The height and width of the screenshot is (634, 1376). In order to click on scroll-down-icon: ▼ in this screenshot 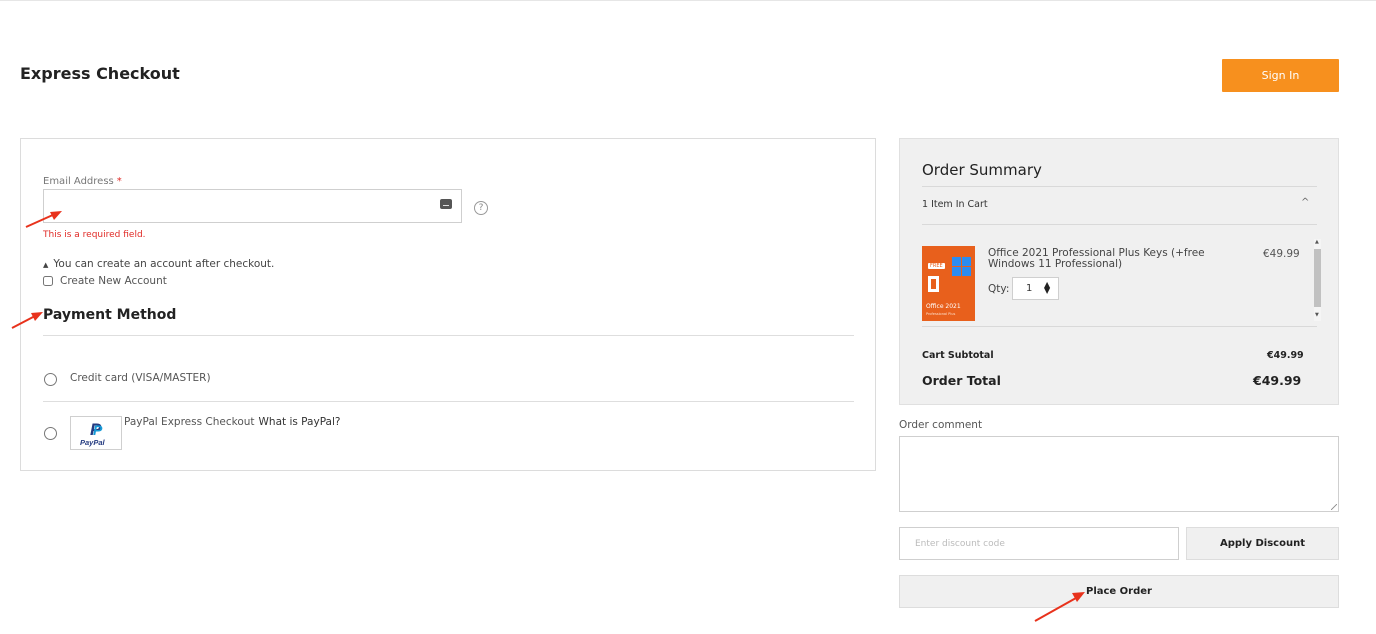, I will do `click(1317, 315)`.